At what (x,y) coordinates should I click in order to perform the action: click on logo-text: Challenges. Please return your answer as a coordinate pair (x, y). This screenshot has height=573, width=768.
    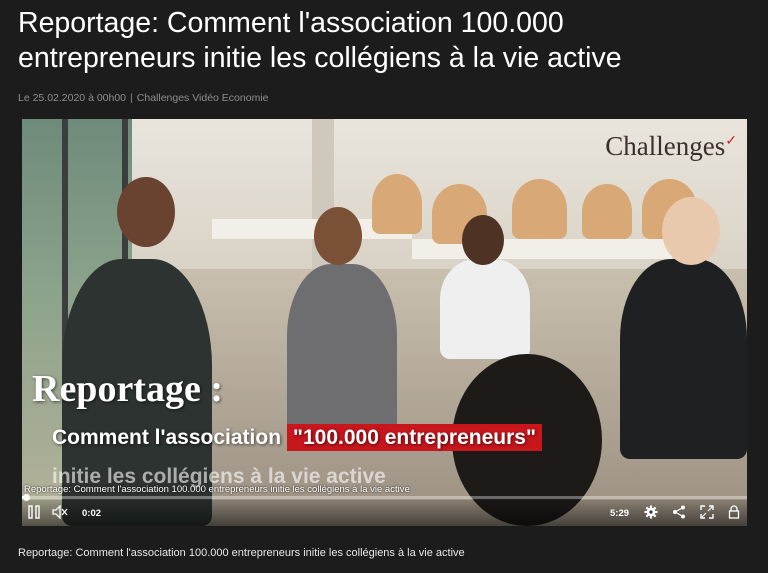
    Looking at the image, I should click on (665, 146).